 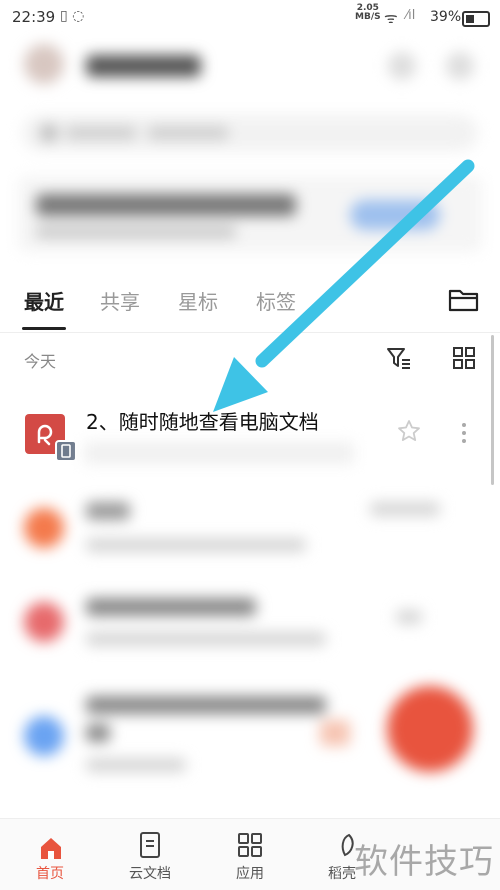 I want to click on filter-icon, so click(x=399, y=359).